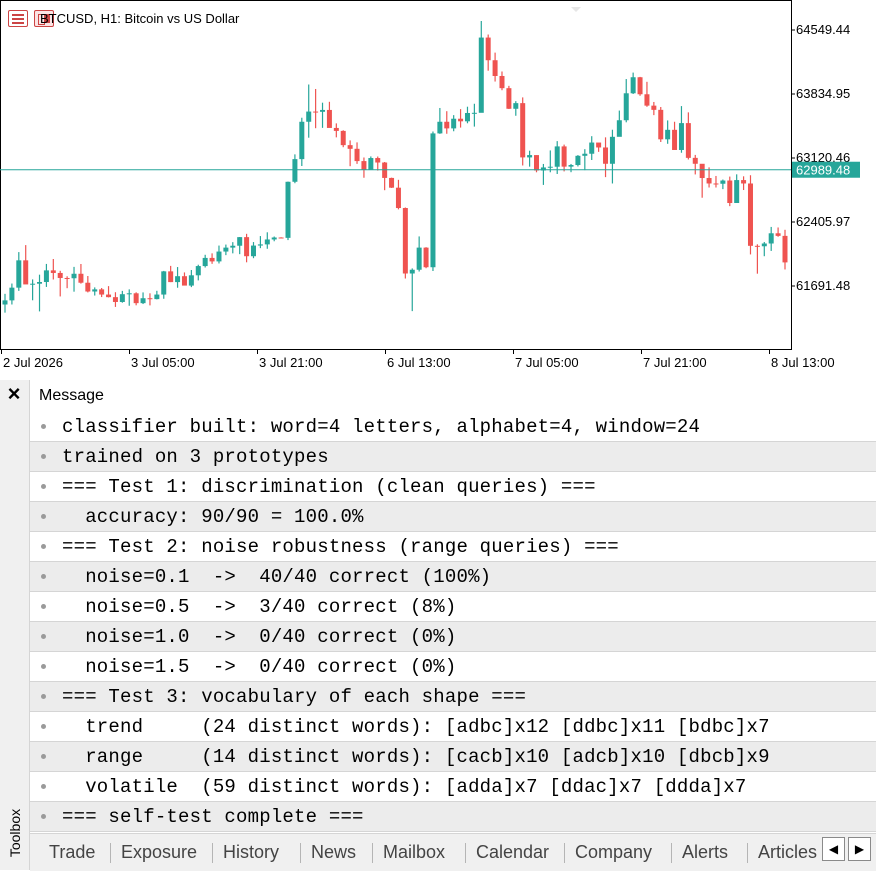 This screenshot has width=876, height=875. Describe the element at coordinates (512, 852) in the screenshot. I see `tab-calendar: Calendar` at that location.